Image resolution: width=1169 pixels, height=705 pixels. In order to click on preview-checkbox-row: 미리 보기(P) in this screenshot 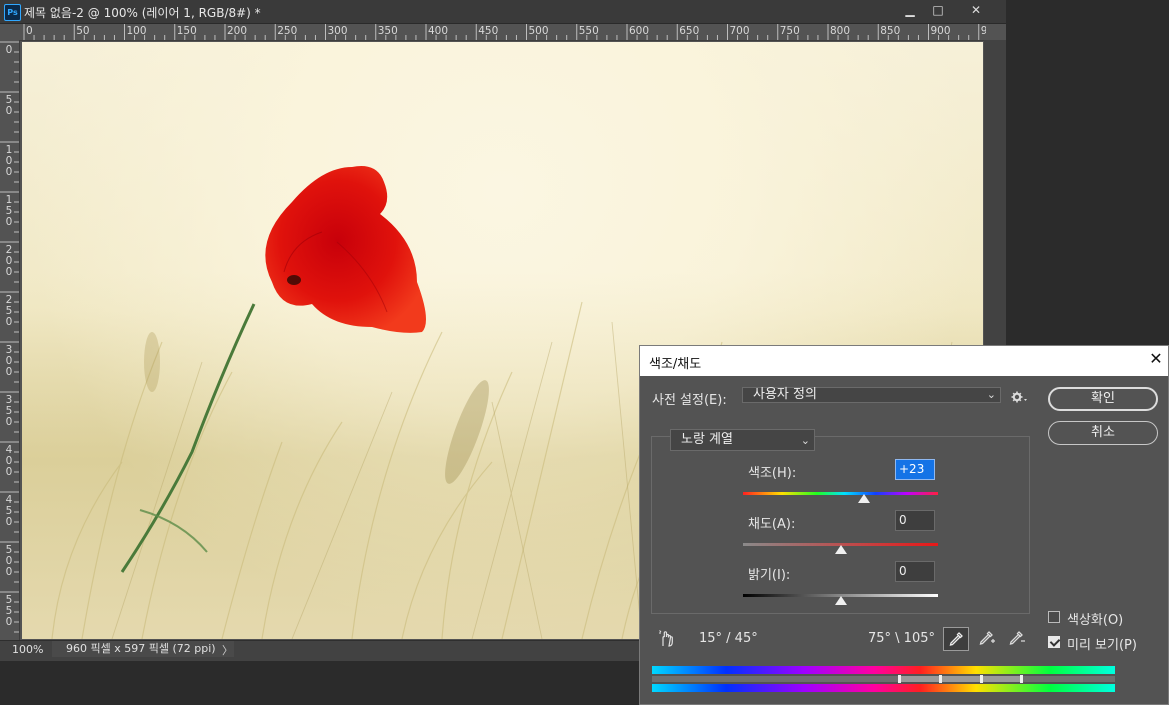, I will do `click(1108, 643)`.